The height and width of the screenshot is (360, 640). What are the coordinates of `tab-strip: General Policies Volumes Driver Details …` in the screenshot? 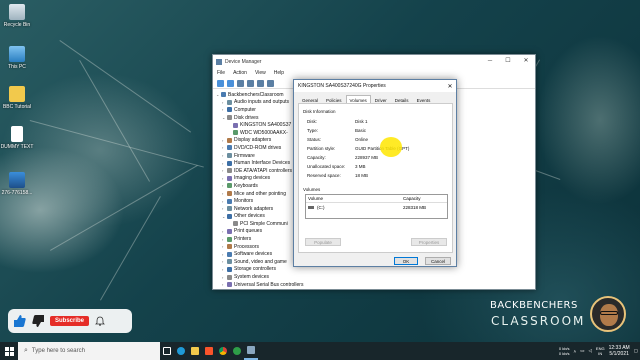 It's located at (375, 97).